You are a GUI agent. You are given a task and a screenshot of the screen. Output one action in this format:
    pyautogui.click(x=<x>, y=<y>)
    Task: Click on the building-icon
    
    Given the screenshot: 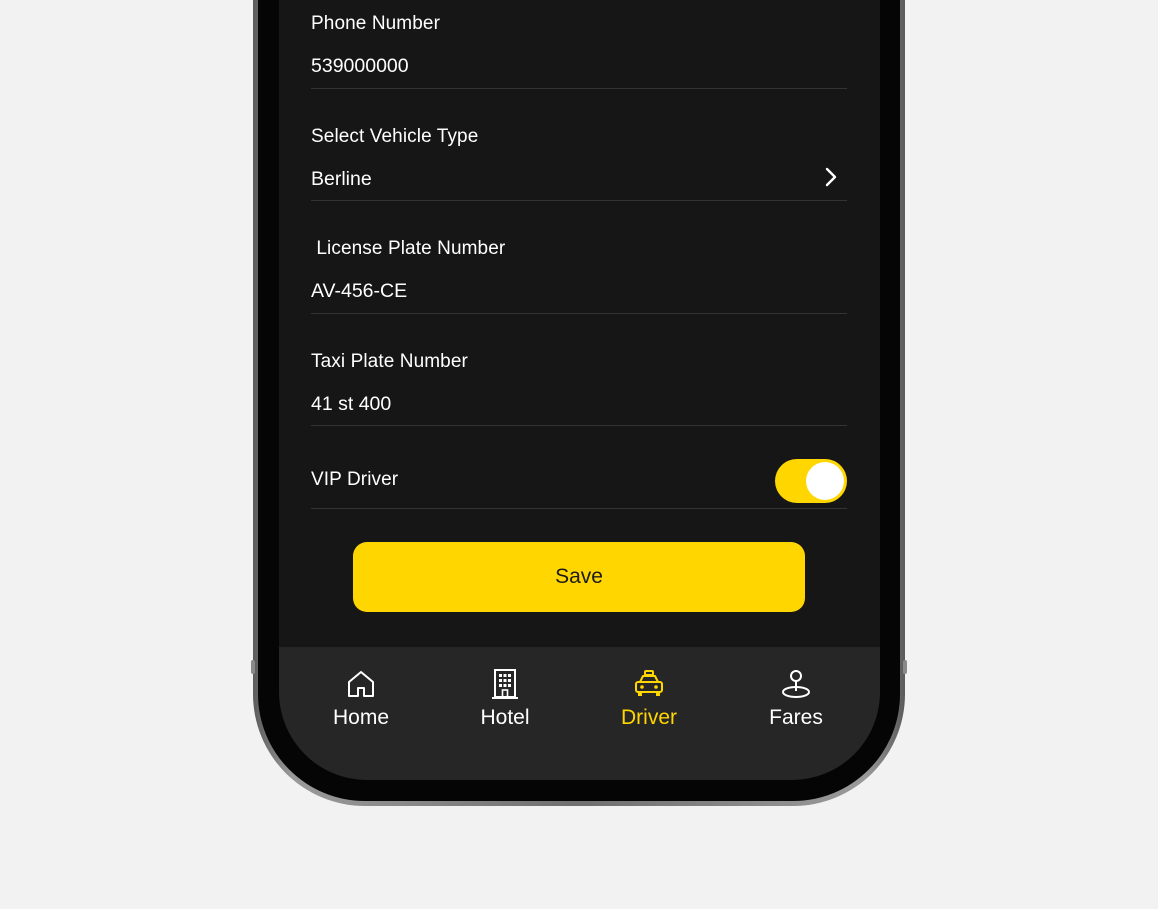 What is the action you would take?
    pyautogui.click(x=505, y=684)
    